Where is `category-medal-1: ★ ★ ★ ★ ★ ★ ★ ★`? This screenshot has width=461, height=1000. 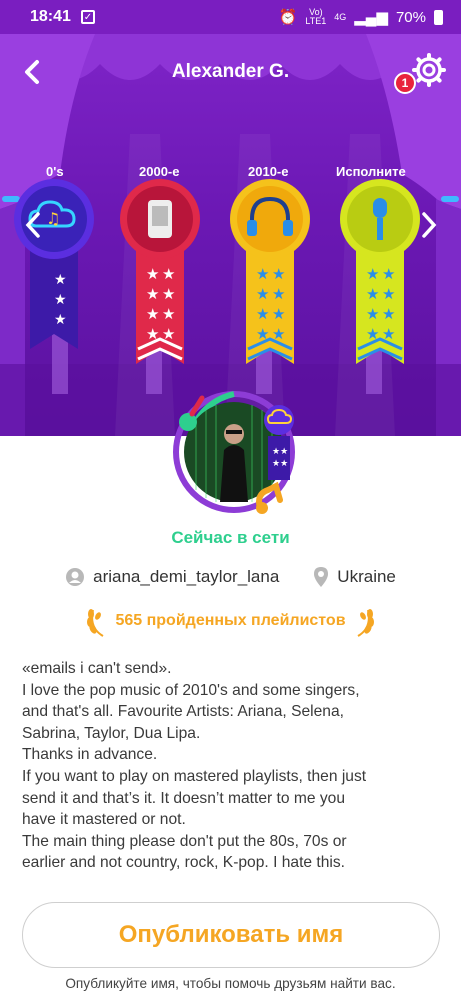
category-medal-1: ★ ★ ★ ★ ★ ★ ★ ★ is located at coordinates (160, 271).